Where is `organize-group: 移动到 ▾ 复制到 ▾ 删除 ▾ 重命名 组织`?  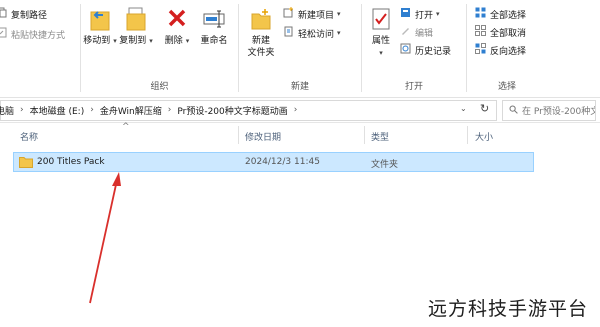
organize-group: 移动到 ▾ 复制到 ▾ 删除 ▾ 重命名 组织 is located at coordinates (159, 48).